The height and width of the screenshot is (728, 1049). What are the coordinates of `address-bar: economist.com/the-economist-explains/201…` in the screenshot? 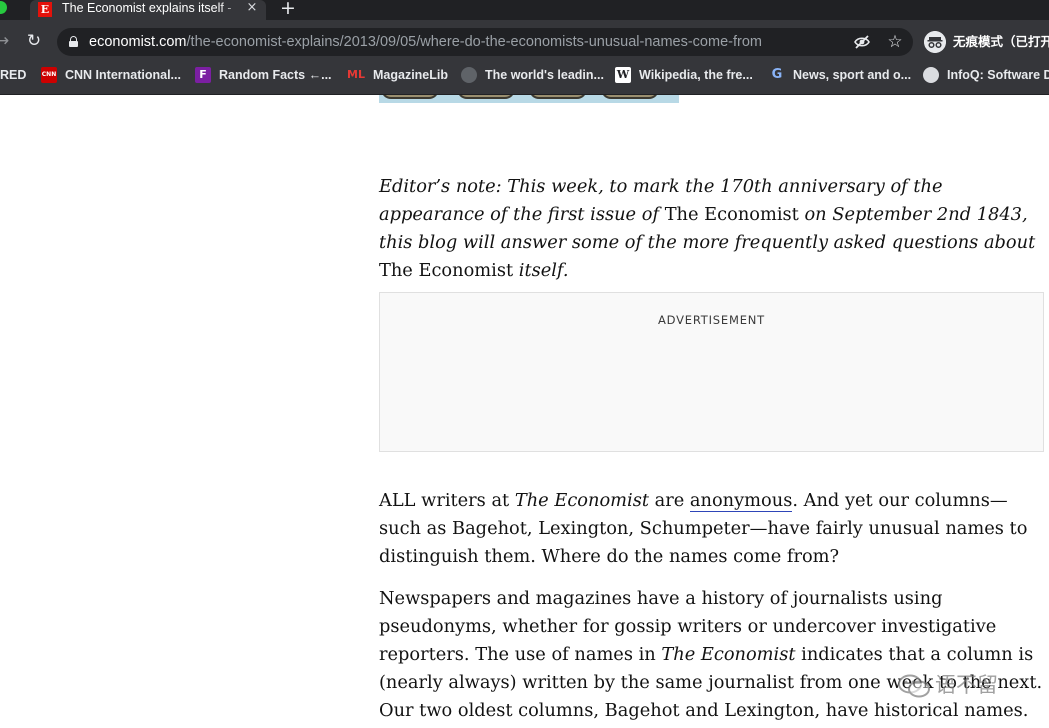 It's located at (485, 42).